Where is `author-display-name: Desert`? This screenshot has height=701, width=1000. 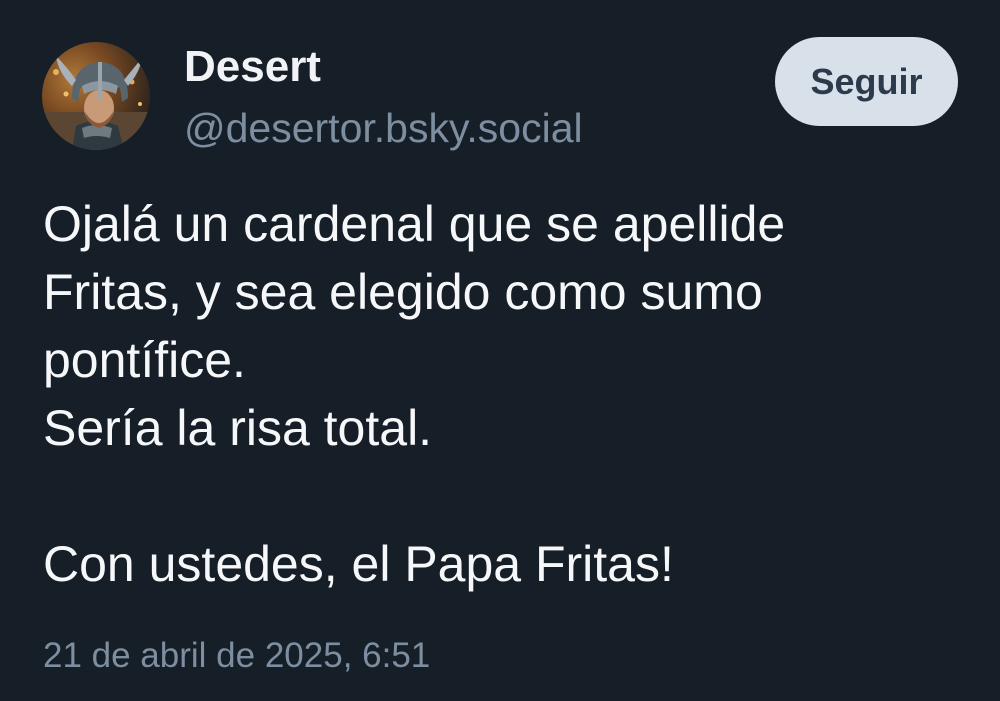 author-display-name: Desert is located at coordinates (252, 67).